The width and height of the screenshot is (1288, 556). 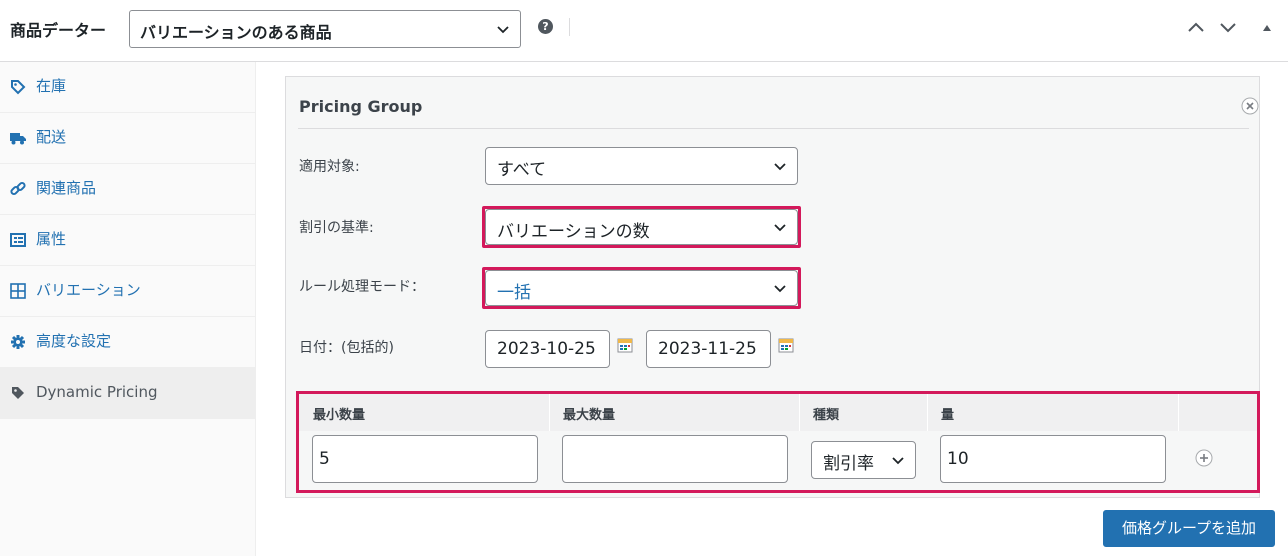 I want to click on collapse-triangle-icon, so click(x=1267, y=28).